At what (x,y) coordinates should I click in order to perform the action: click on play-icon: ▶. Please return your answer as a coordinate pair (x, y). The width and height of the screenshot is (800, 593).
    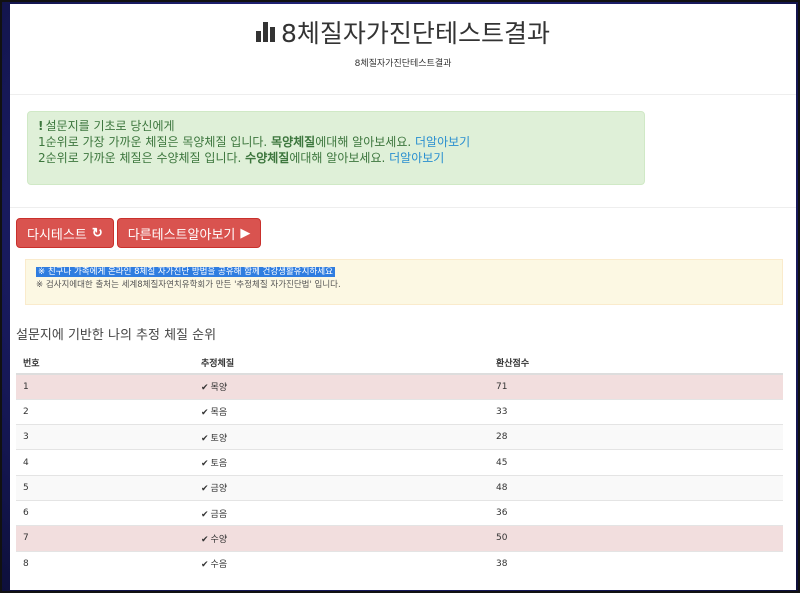
    Looking at the image, I should click on (245, 232).